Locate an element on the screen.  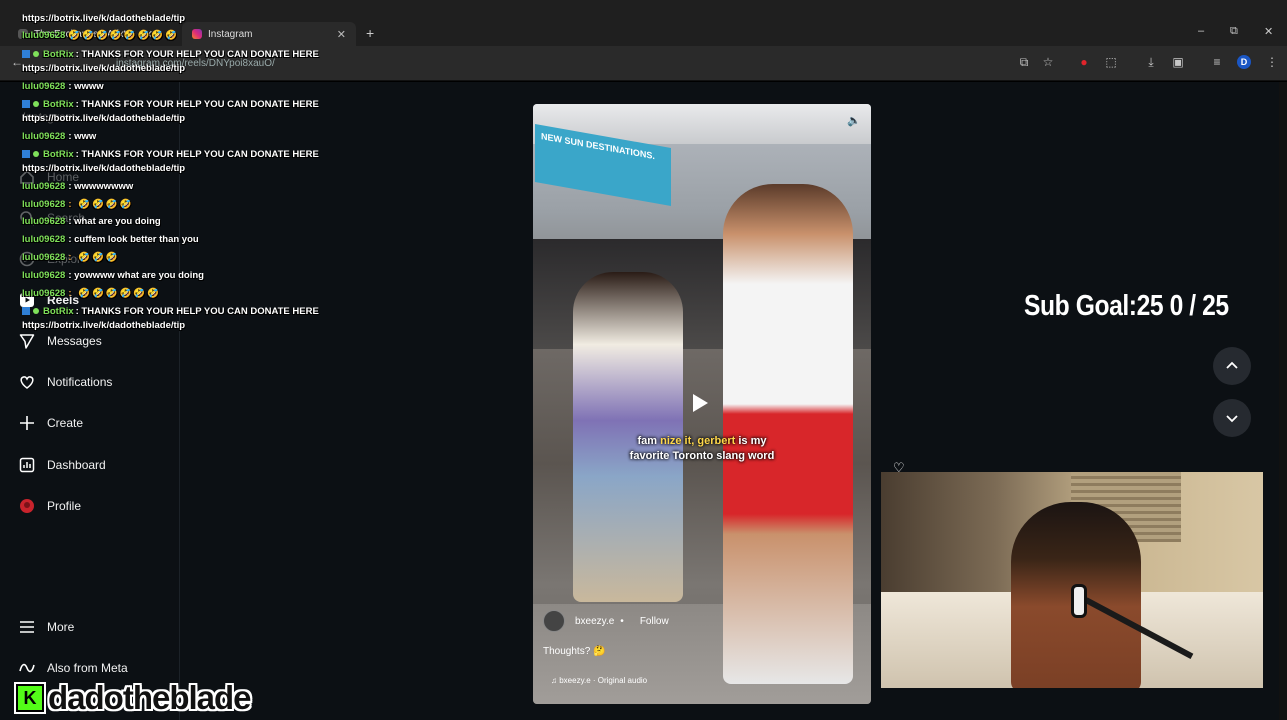
chat-message: lulu09628: what are you doing is located at coordinates (91, 221).